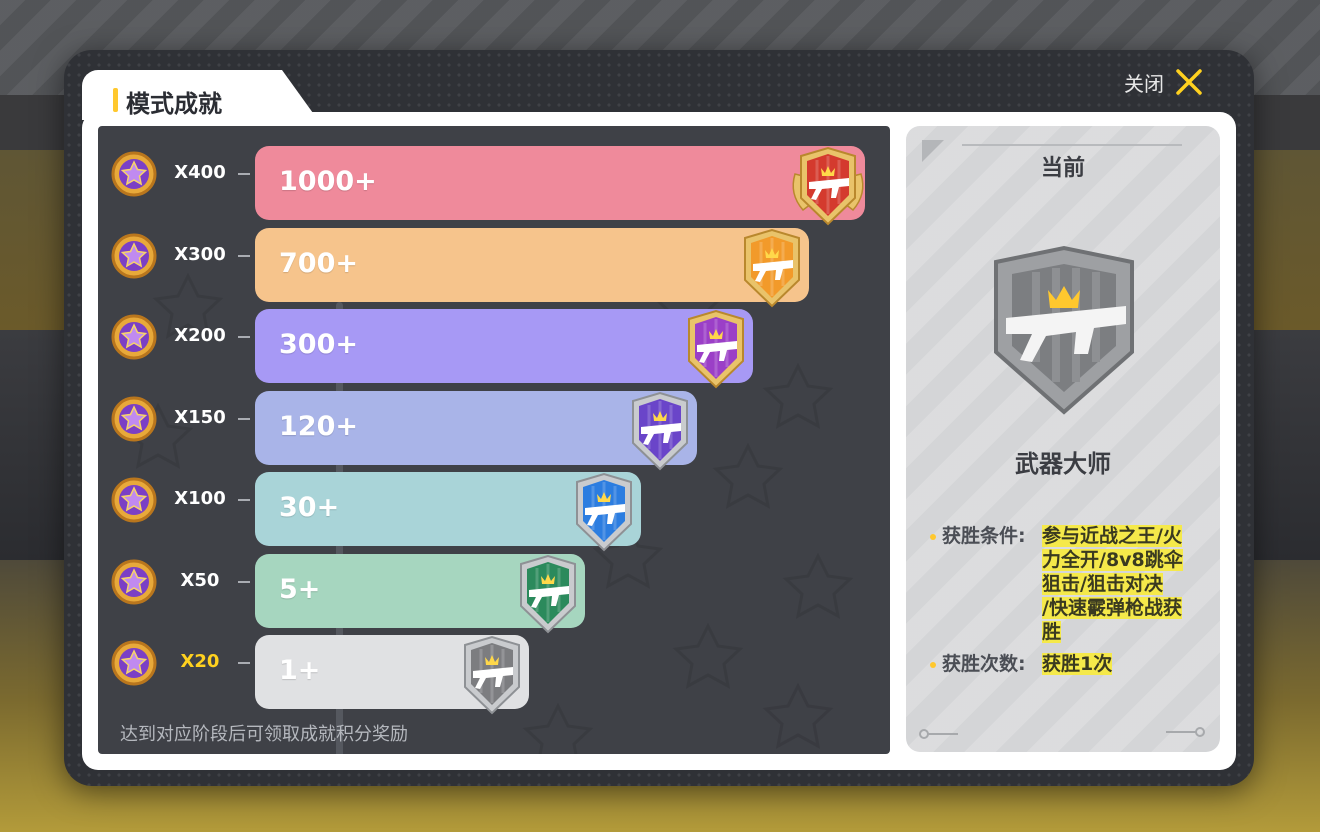  Describe the element at coordinates (560, 186) in the screenshot. I see `tier-bar: 1000+` at that location.